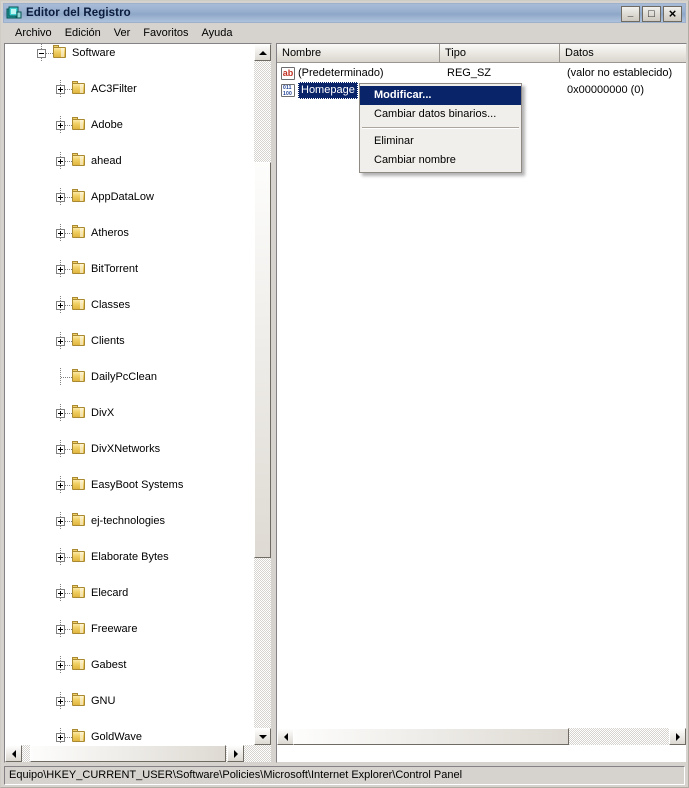 This screenshot has height=788, width=689. I want to click on tree-node-label: DailyPcClean, so click(124, 377).